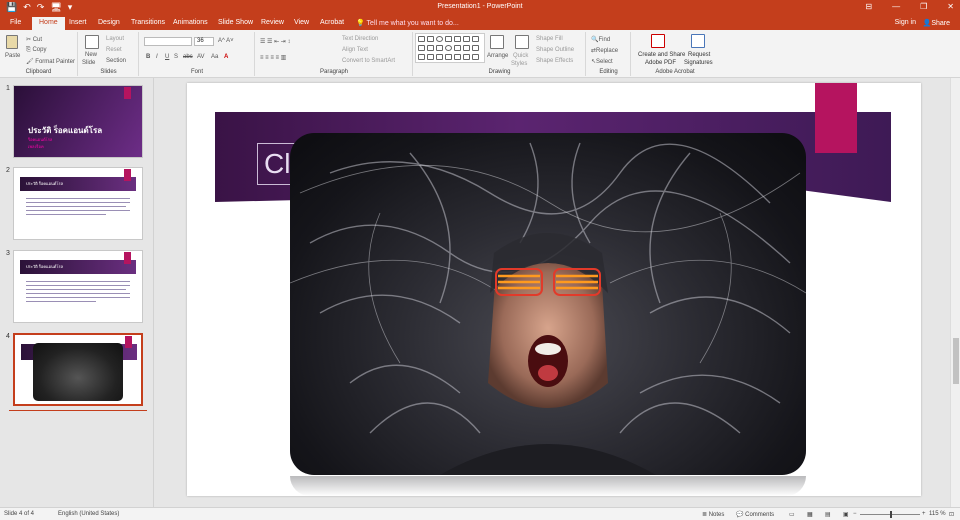 Image resolution: width=960 pixels, height=520 pixels. What do you see at coordinates (937, 514) in the screenshot?
I see `zoom-level: 115 %` at bounding box center [937, 514].